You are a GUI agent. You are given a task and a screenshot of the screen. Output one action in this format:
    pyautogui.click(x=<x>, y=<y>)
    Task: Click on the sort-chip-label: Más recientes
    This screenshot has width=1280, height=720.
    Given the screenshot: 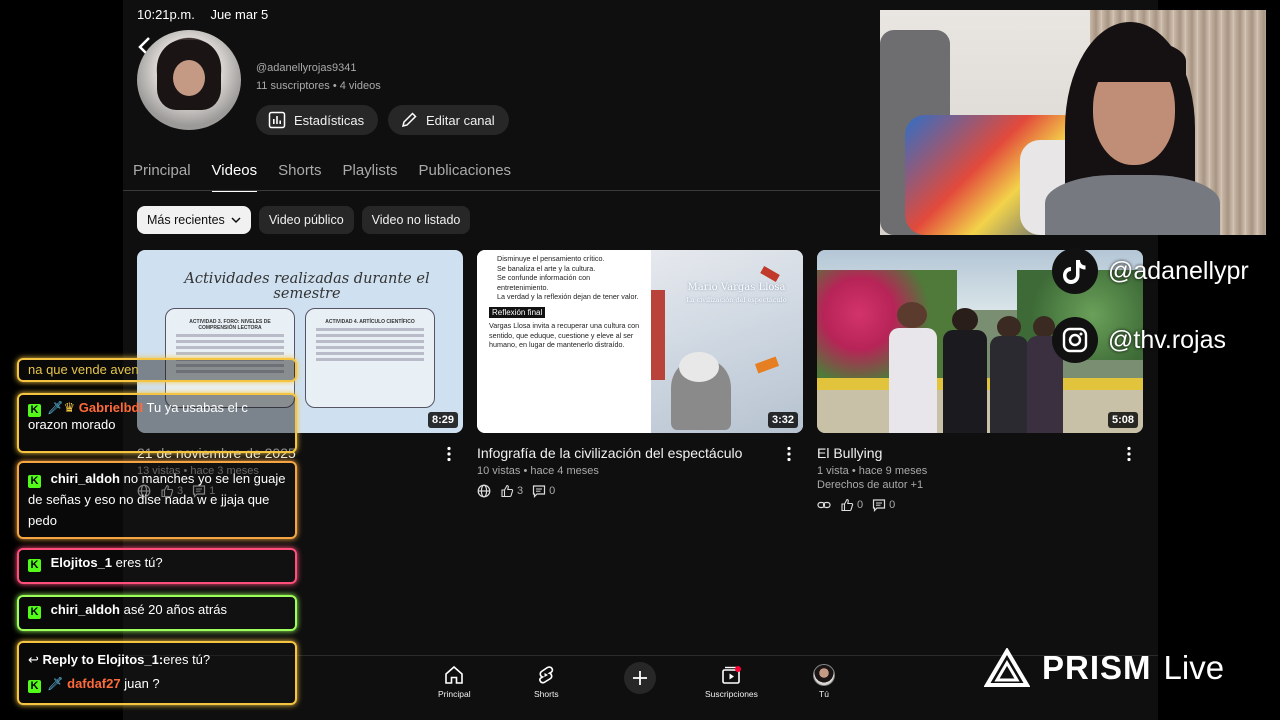 What is the action you would take?
    pyautogui.click(x=186, y=220)
    